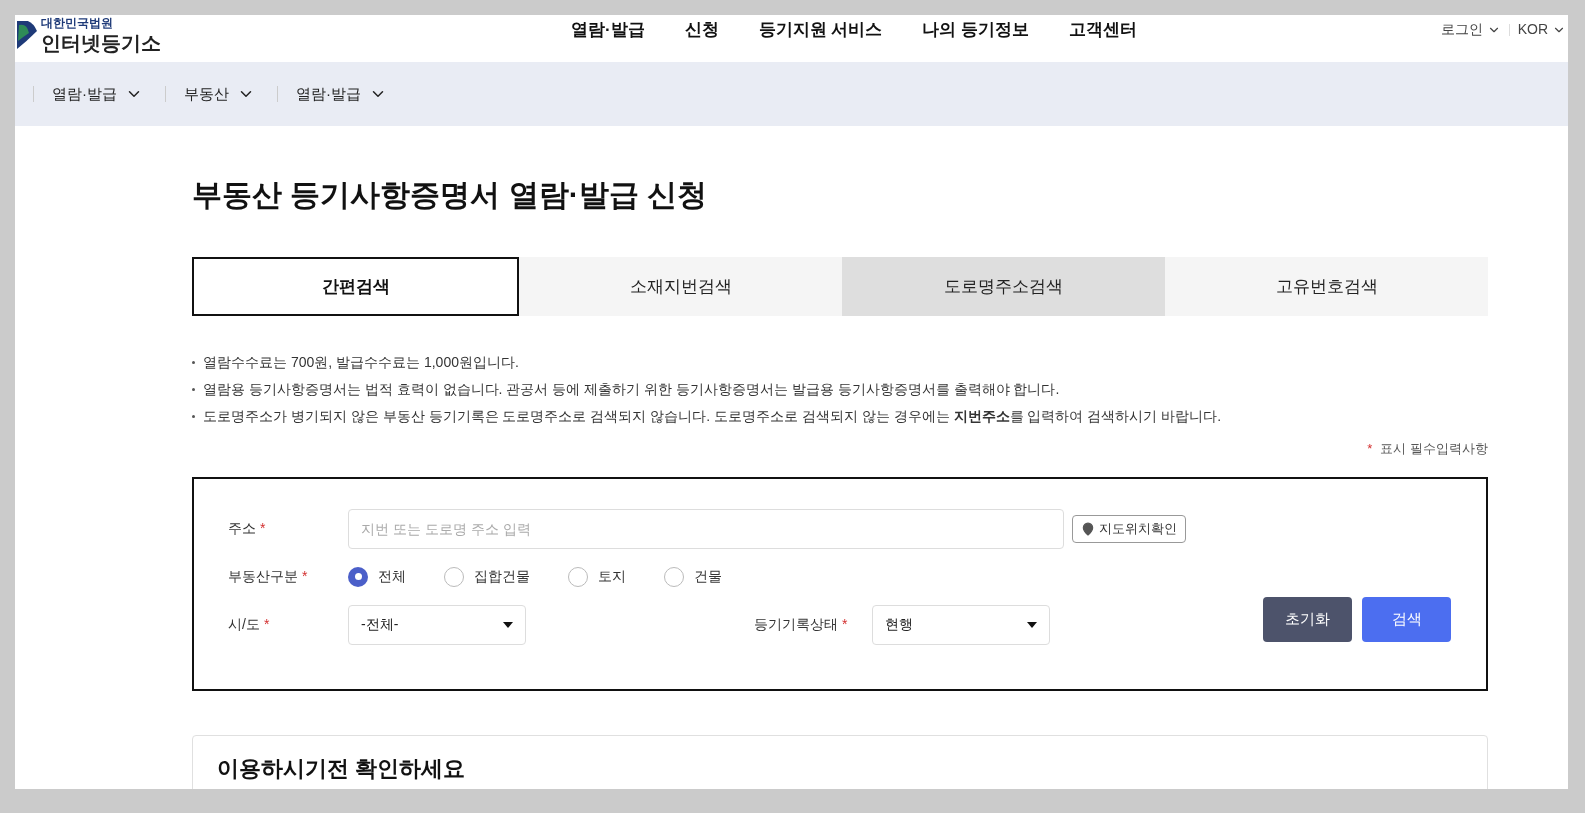 The width and height of the screenshot is (1585, 813). Describe the element at coordinates (712, 416) in the screenshot. I see `notice-text: 도로명주소가 병기되지 않은 부동산 등기기록은 도로명주소로 검색되지 않습니다. 도로명주소로 검색되지 않는 경우에는 지번주소를 입력하여 검색하시기 바랍니다.` at that location.